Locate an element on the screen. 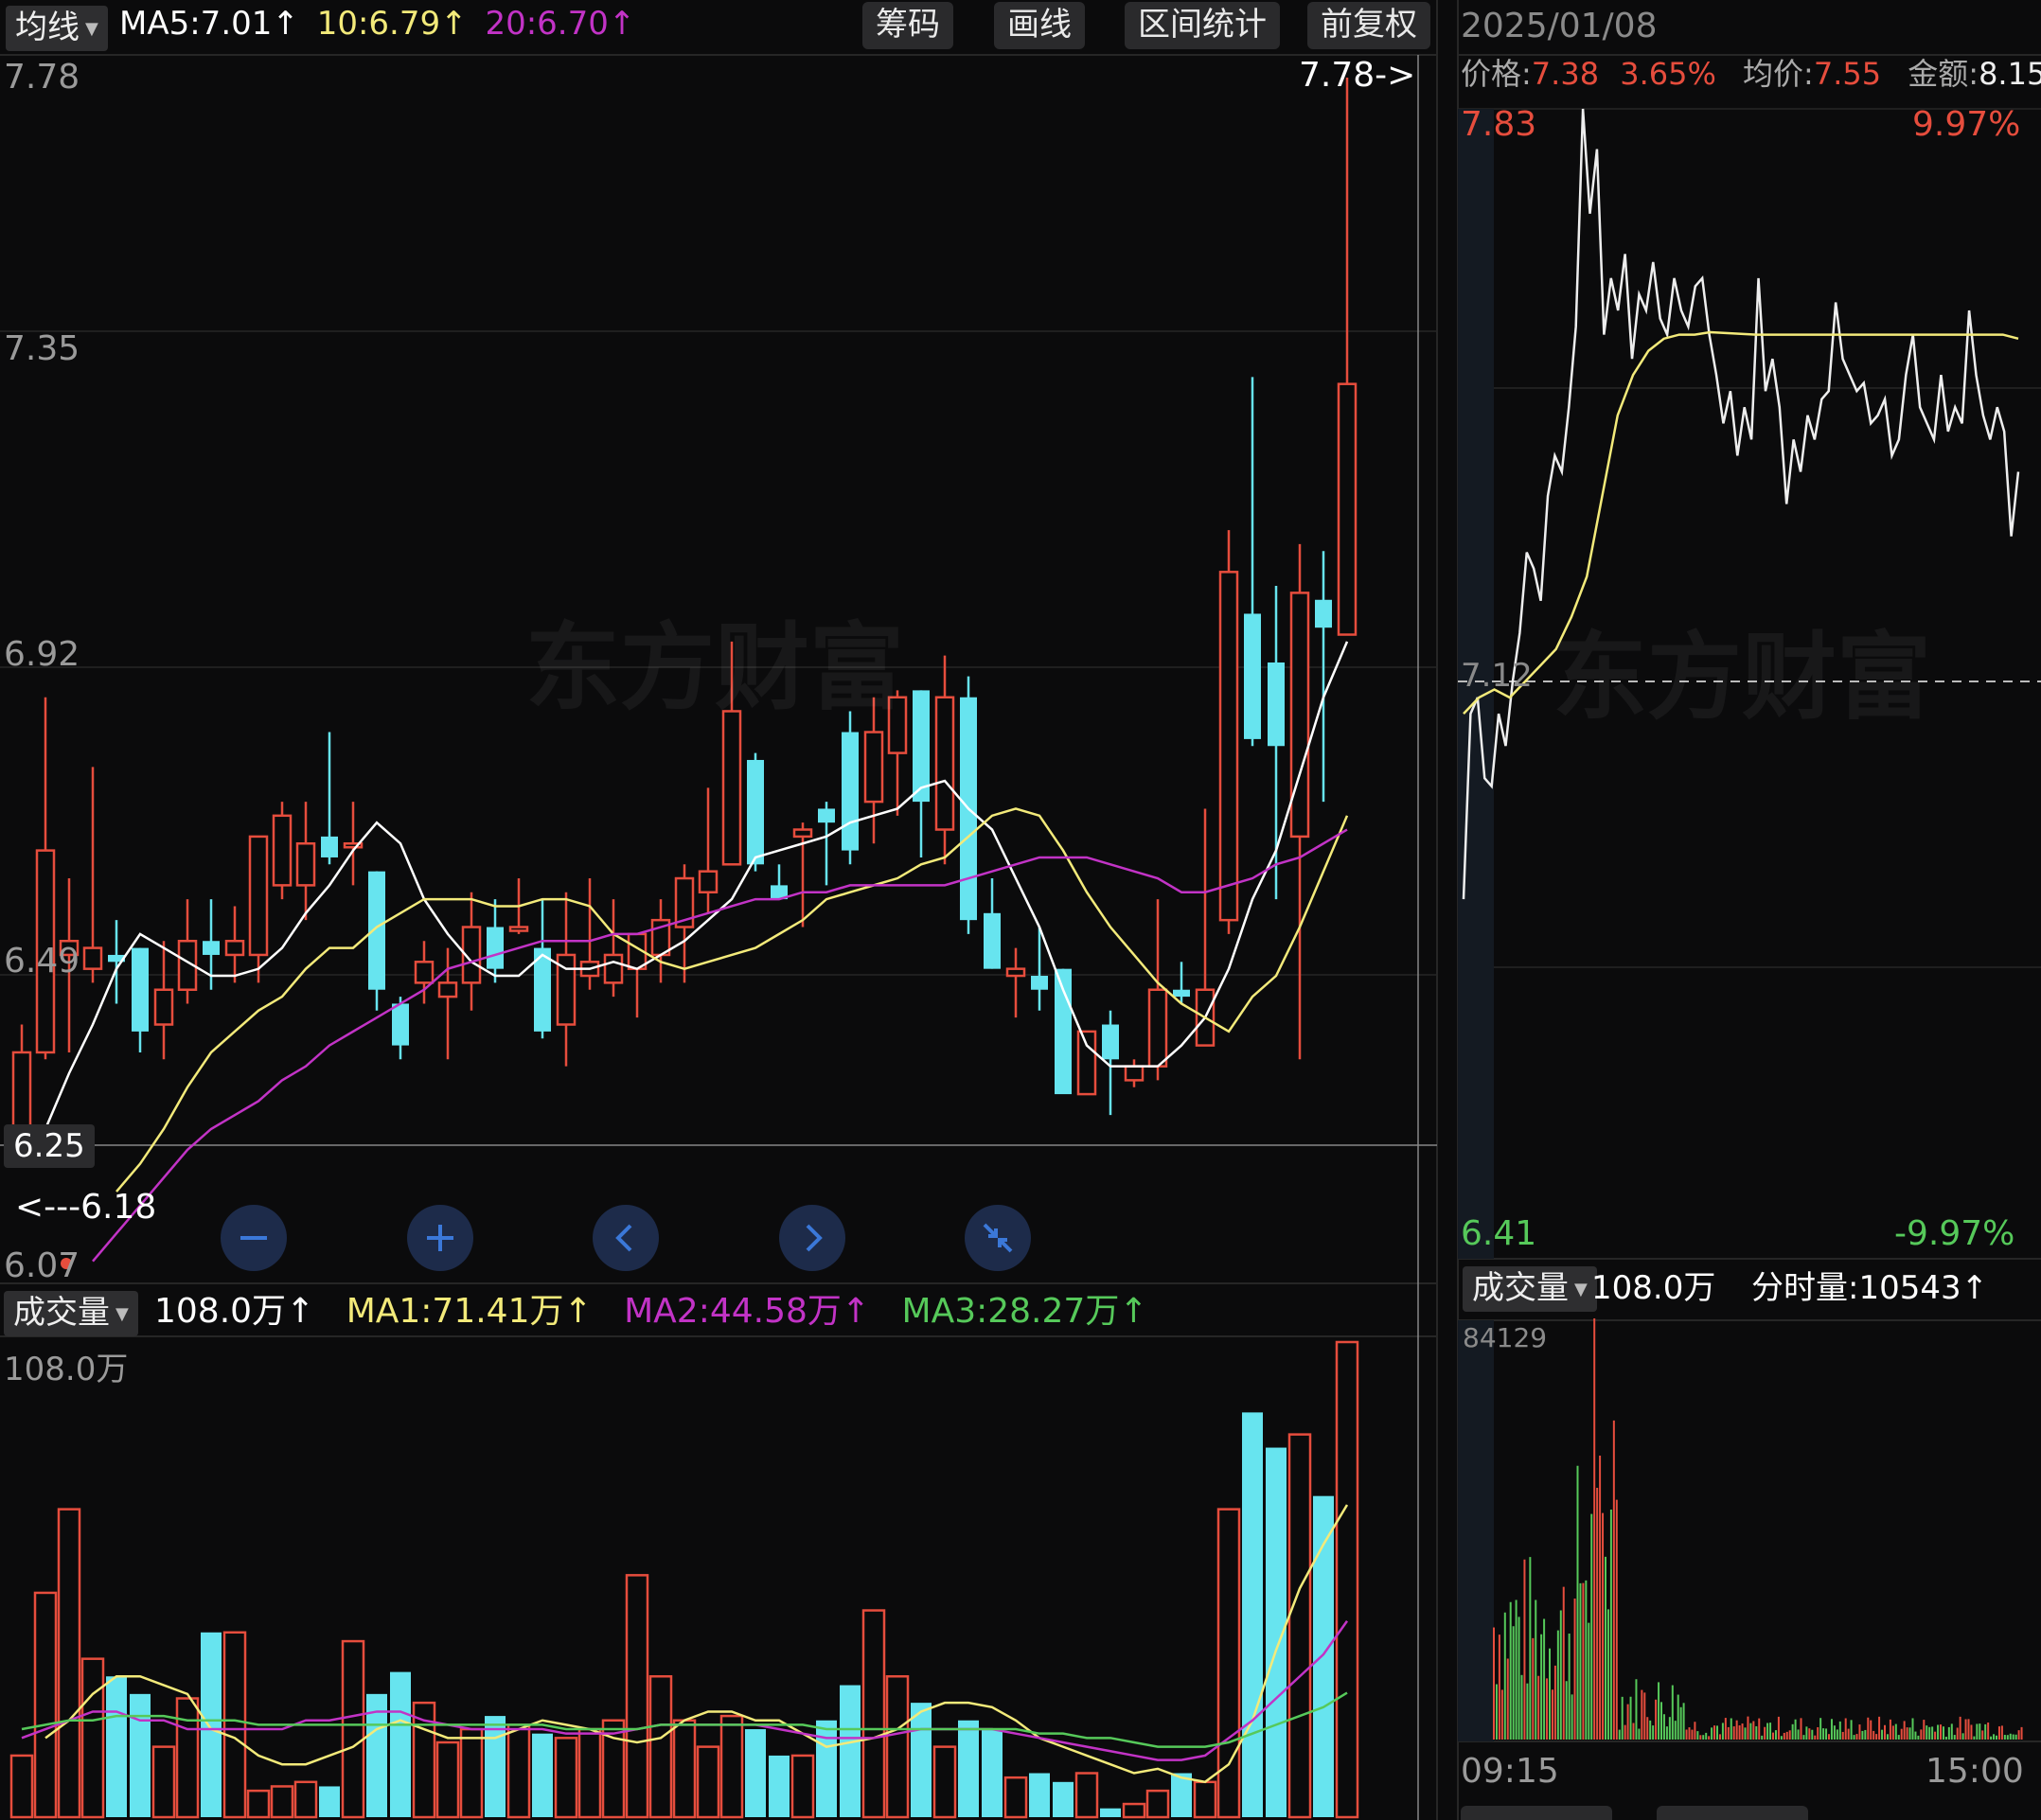 This screenshot has height=1820, width=2041. forward-adjust-button: 前复权 is located at coordinates (1368, 25).